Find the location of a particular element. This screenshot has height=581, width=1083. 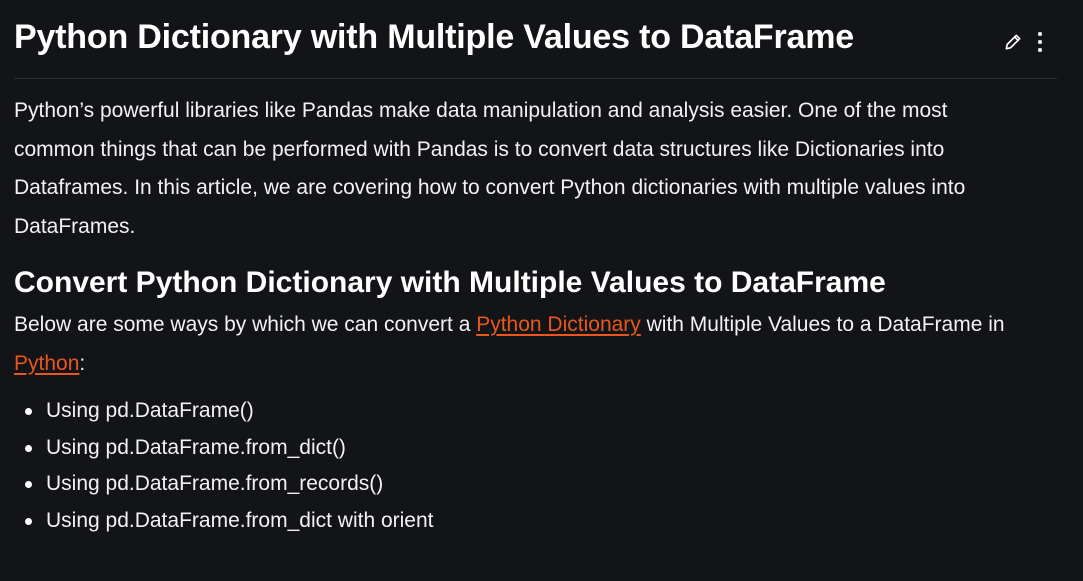

pencil-icon is located at coordinates (1013, 42).